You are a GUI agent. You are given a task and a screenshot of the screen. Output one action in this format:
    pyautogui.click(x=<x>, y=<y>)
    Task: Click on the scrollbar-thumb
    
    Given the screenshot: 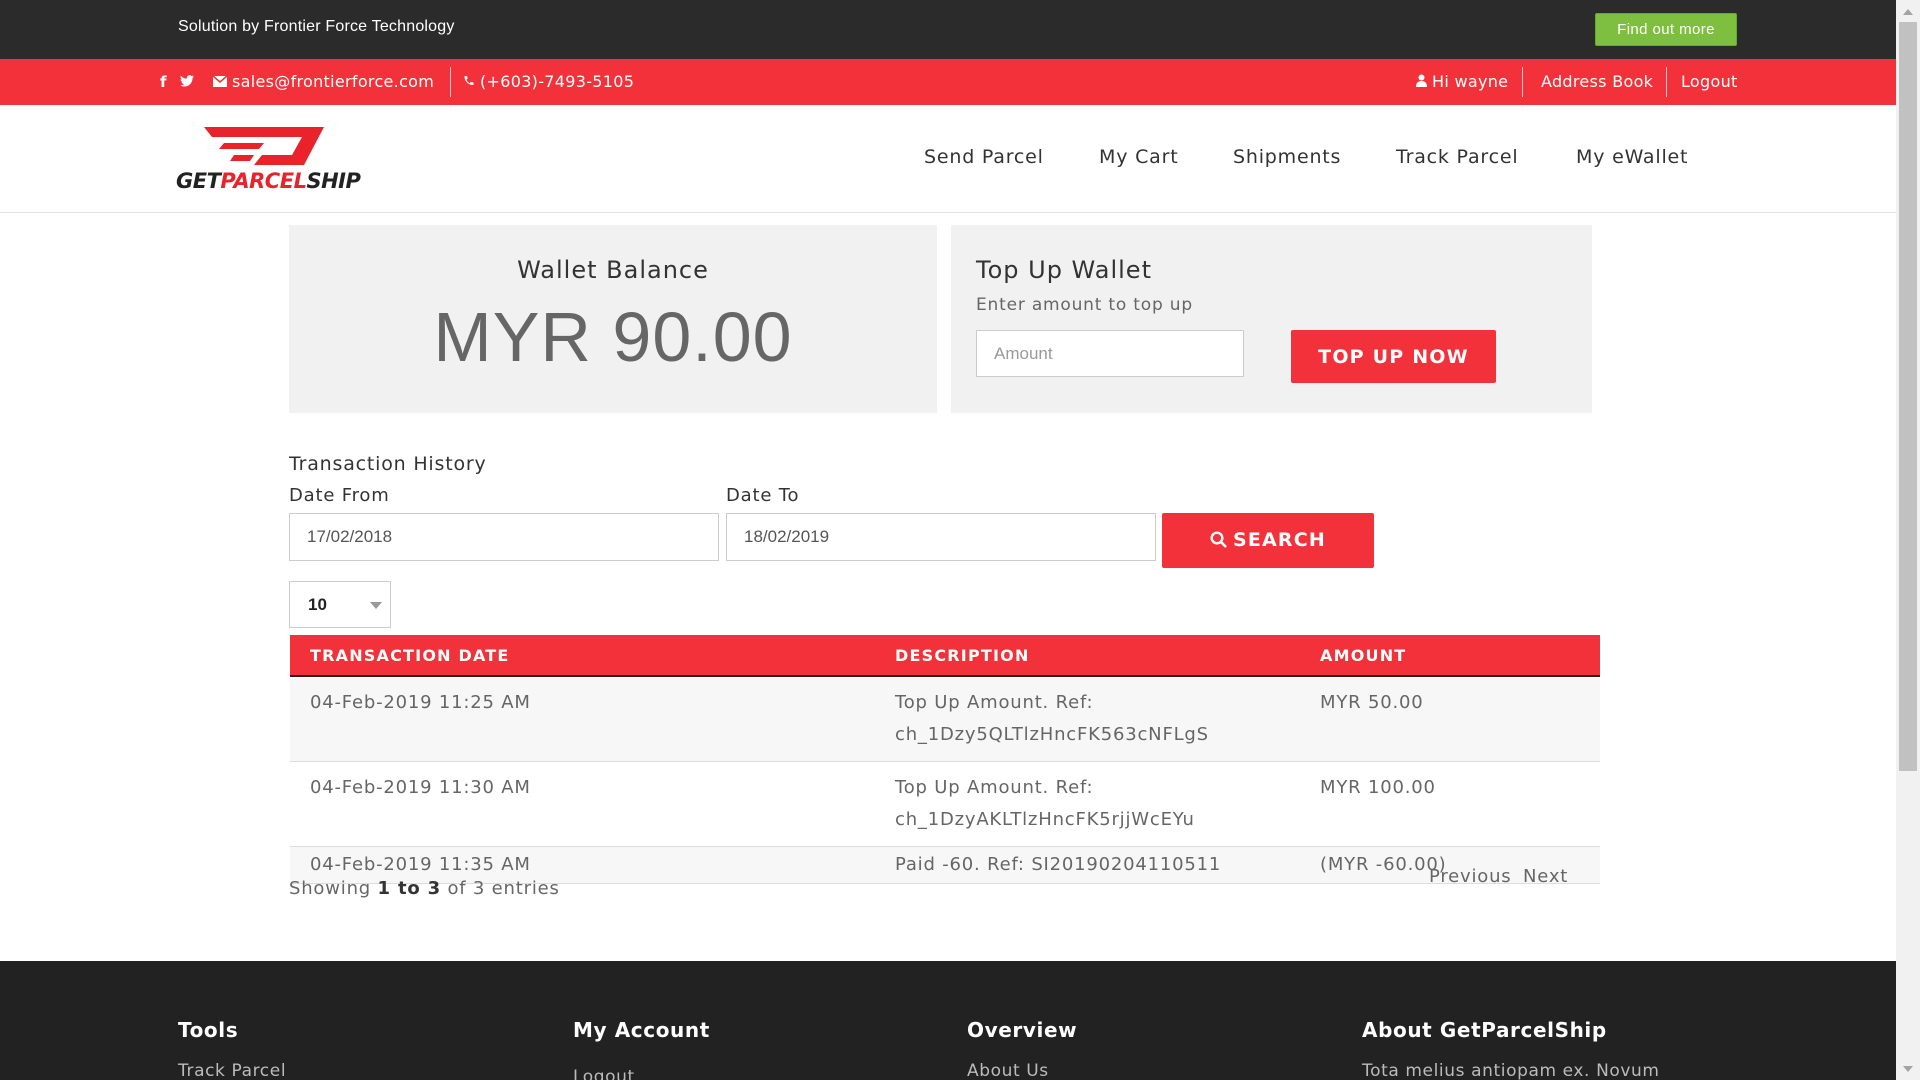 What is the action you would take?
    pyautogui.click(x=1908, y=396)
    